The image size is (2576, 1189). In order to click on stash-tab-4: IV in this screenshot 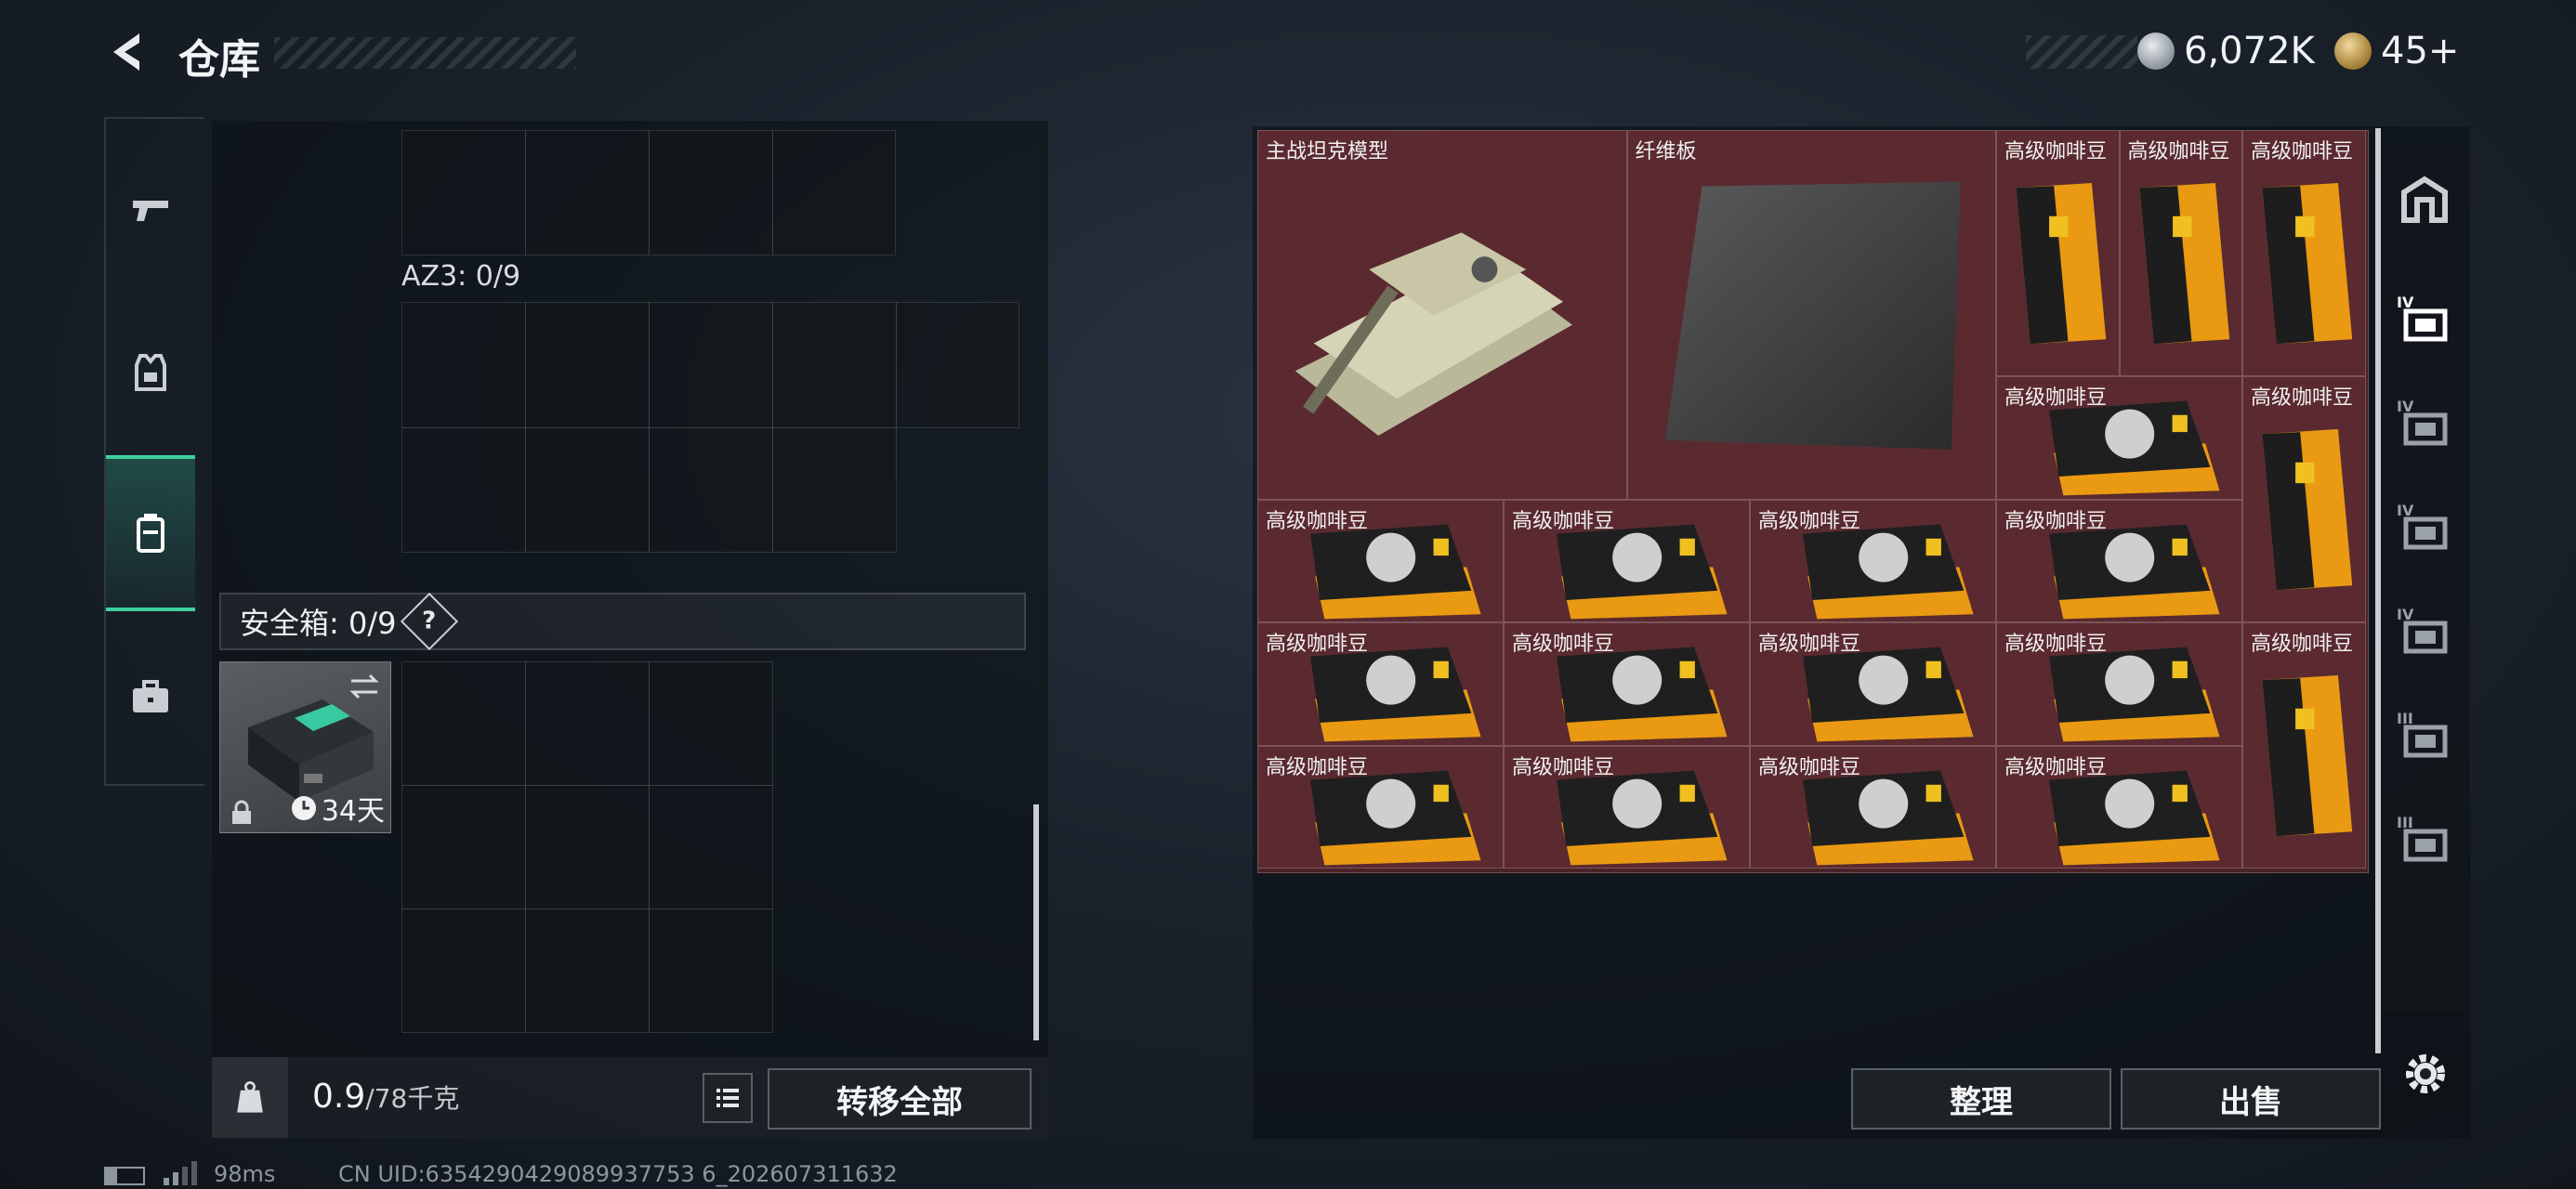, I will do `click(2424, 632)`.